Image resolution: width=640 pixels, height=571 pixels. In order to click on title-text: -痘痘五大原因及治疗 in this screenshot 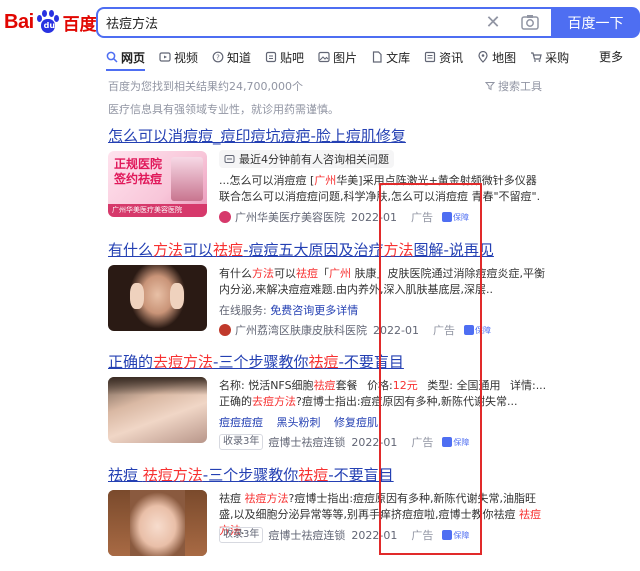, I will do `click(313, 250)`.